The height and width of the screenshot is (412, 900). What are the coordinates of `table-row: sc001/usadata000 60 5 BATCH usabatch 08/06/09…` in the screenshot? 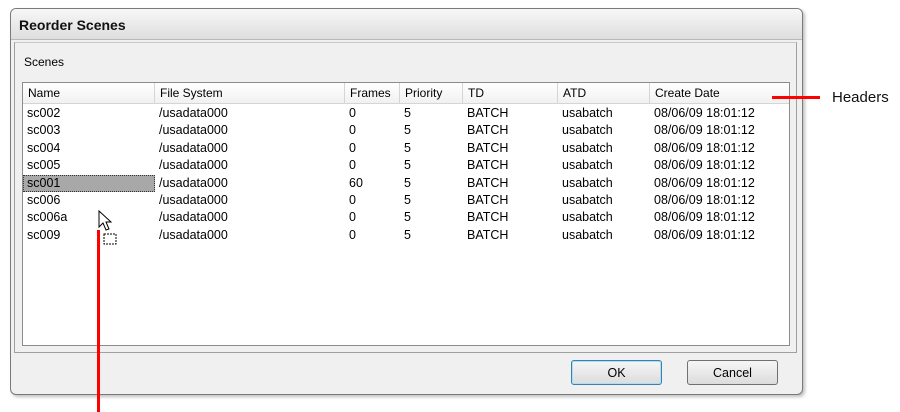 It's located at (406, 183).